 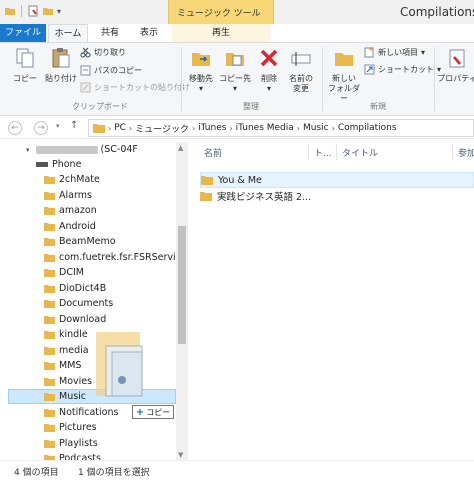 What do you see at coordinates (180, 148) in the screenshot?
I see `scroll-up-icon: ▲` at bounding box center [180, 148].